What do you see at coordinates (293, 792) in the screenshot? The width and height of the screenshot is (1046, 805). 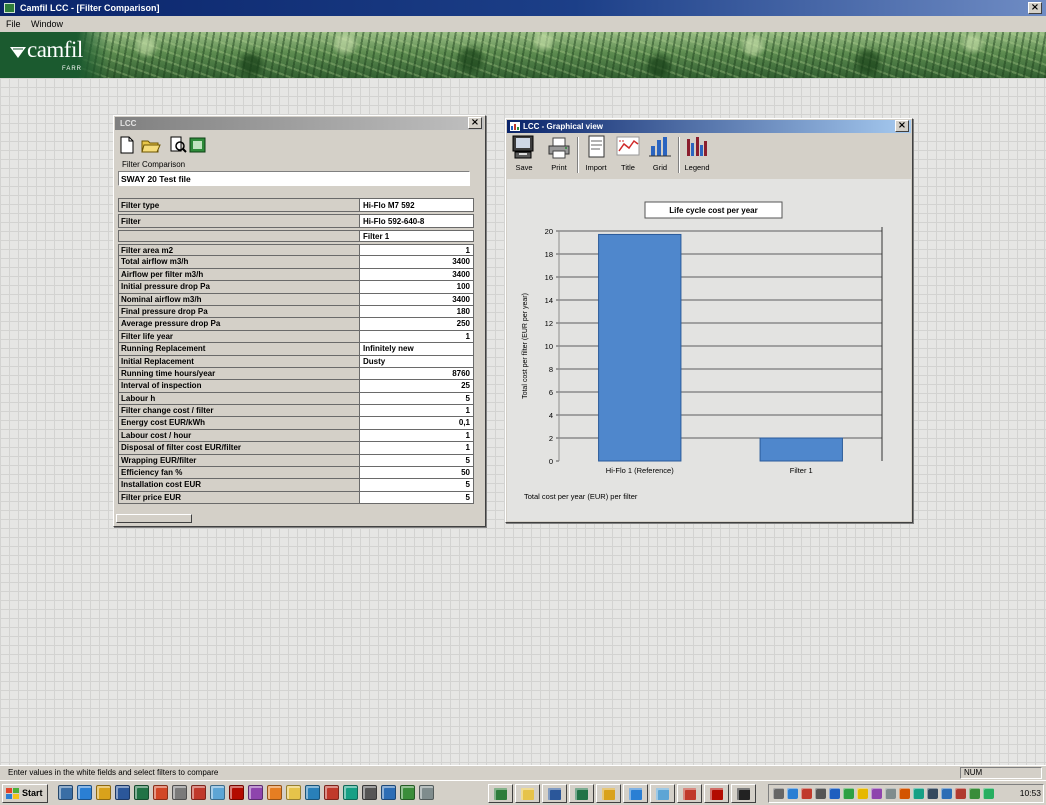 I see `folder-icon` at bounding box center [293, 792].